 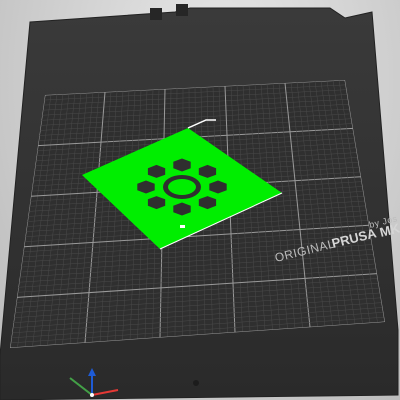 I want to click on sheet-hole, so click(x=196, y=383).